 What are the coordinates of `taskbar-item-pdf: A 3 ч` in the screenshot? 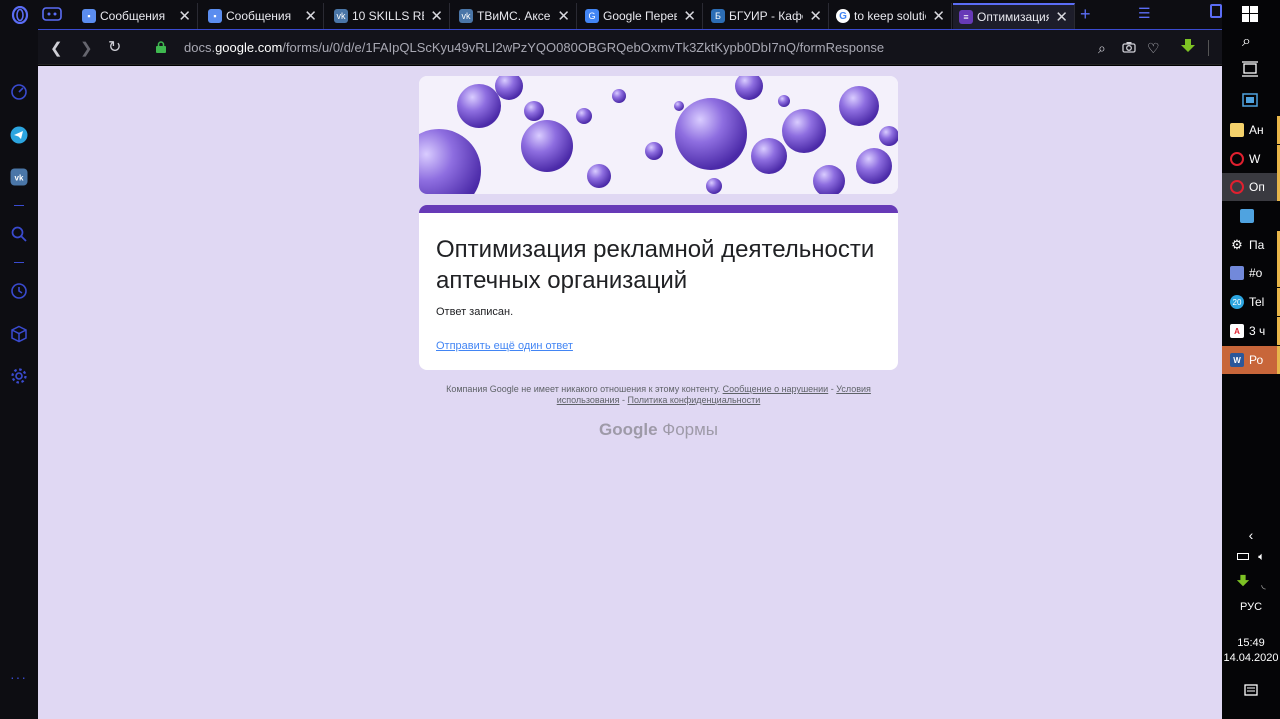 It's located at (1251, 331).